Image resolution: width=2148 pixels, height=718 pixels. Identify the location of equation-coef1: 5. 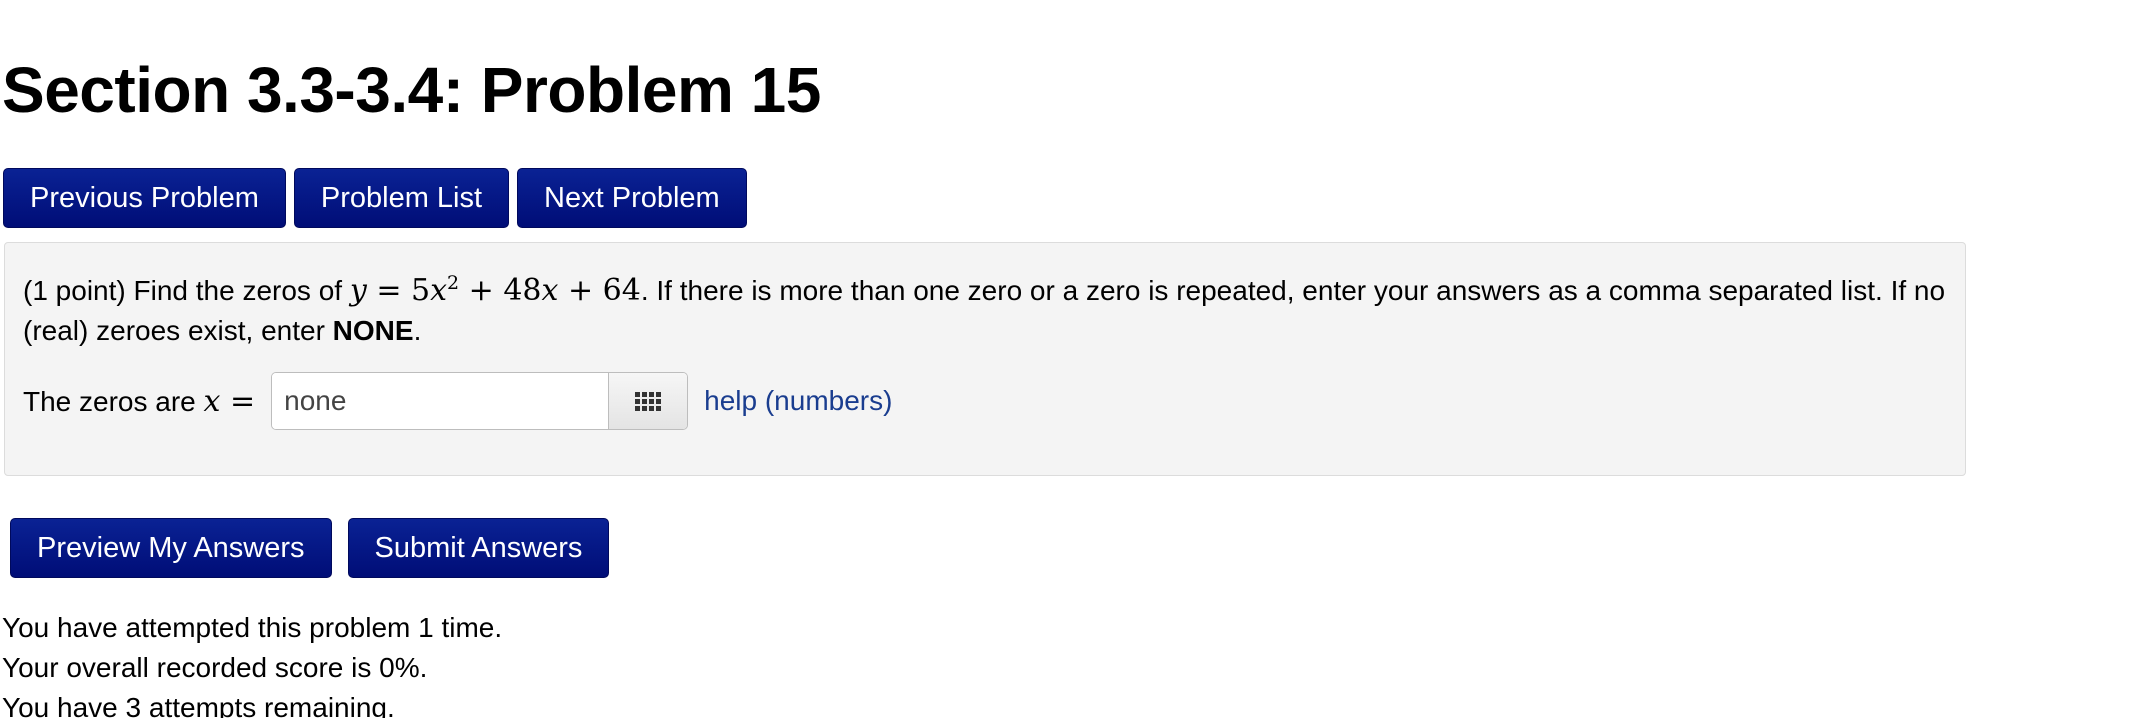
(421, 290).